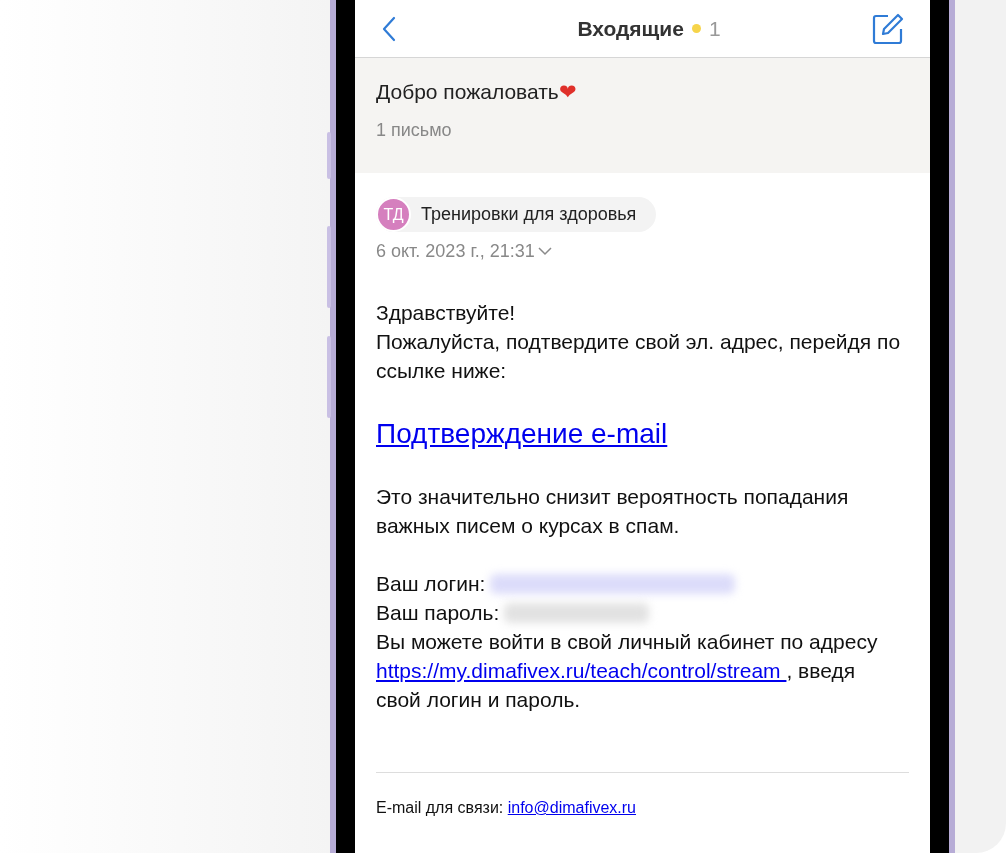 The width and height of the screenshot is (1006, 853). I want to click on password-label: Ваш пароль:, so click(438, 613).